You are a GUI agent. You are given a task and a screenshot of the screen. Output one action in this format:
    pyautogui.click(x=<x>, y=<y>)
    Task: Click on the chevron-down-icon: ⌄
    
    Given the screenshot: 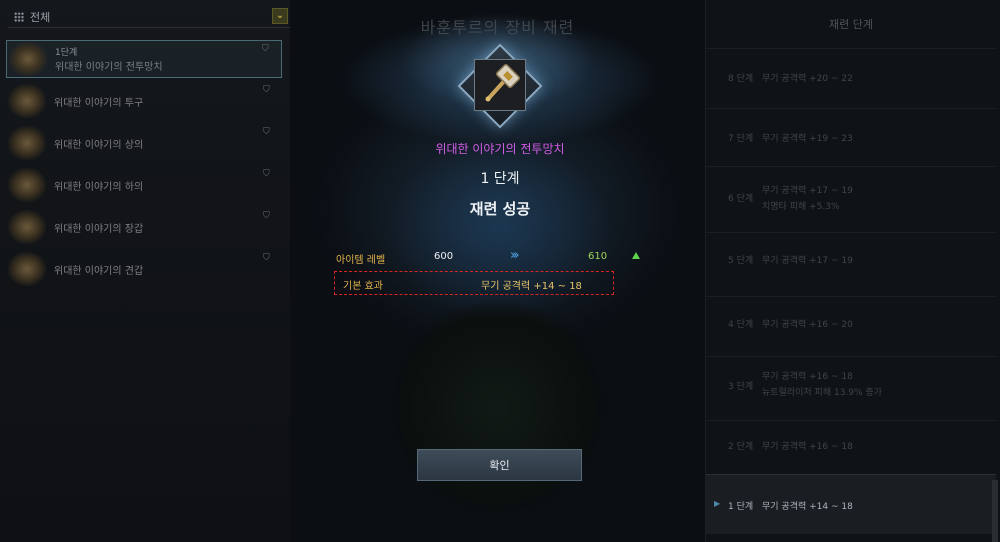 What is the action you would take?
    pyautogui.click(x=280, y=16)
    